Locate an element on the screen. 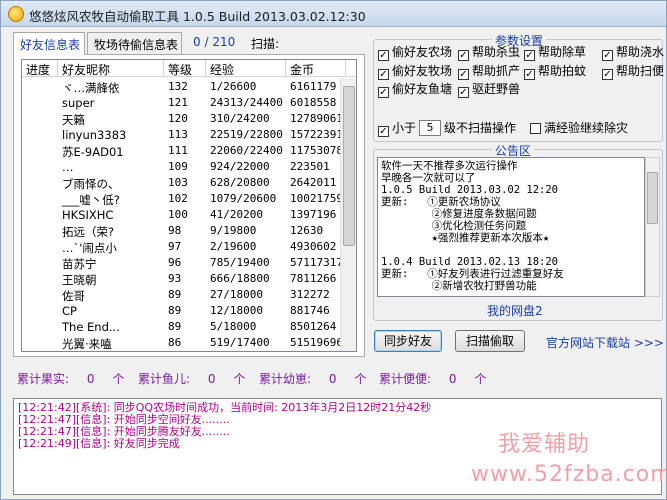  row-exp: 519/17400 is located at coordinates (240, 342).